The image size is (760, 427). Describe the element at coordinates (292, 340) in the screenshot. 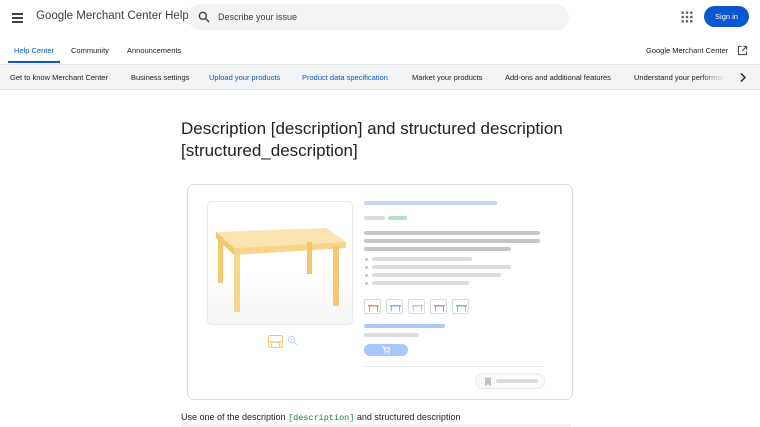

I see `zoom-icon` at that location.